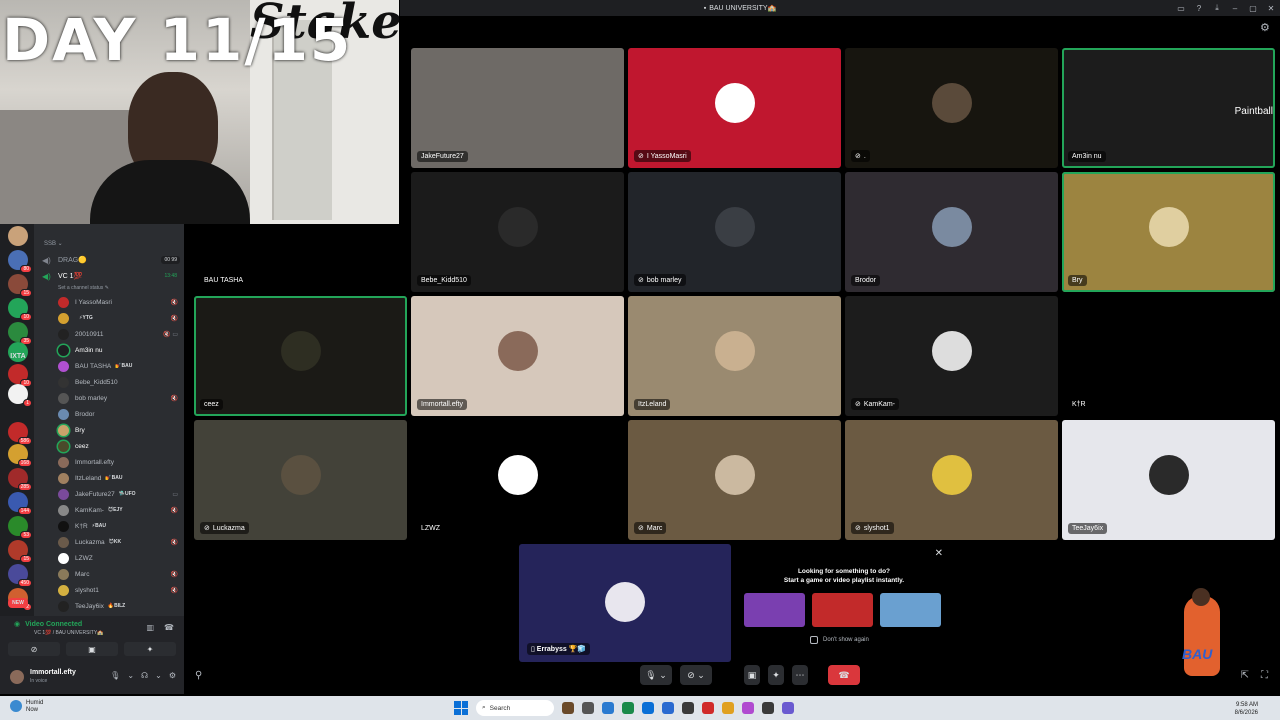 The height and width of the screenshot is (720, 1280). What do you see at coordinates (48, 624) in the screenshot?
I see `voice-status: ◉ Video Connected` at bounding box center [48, 624].